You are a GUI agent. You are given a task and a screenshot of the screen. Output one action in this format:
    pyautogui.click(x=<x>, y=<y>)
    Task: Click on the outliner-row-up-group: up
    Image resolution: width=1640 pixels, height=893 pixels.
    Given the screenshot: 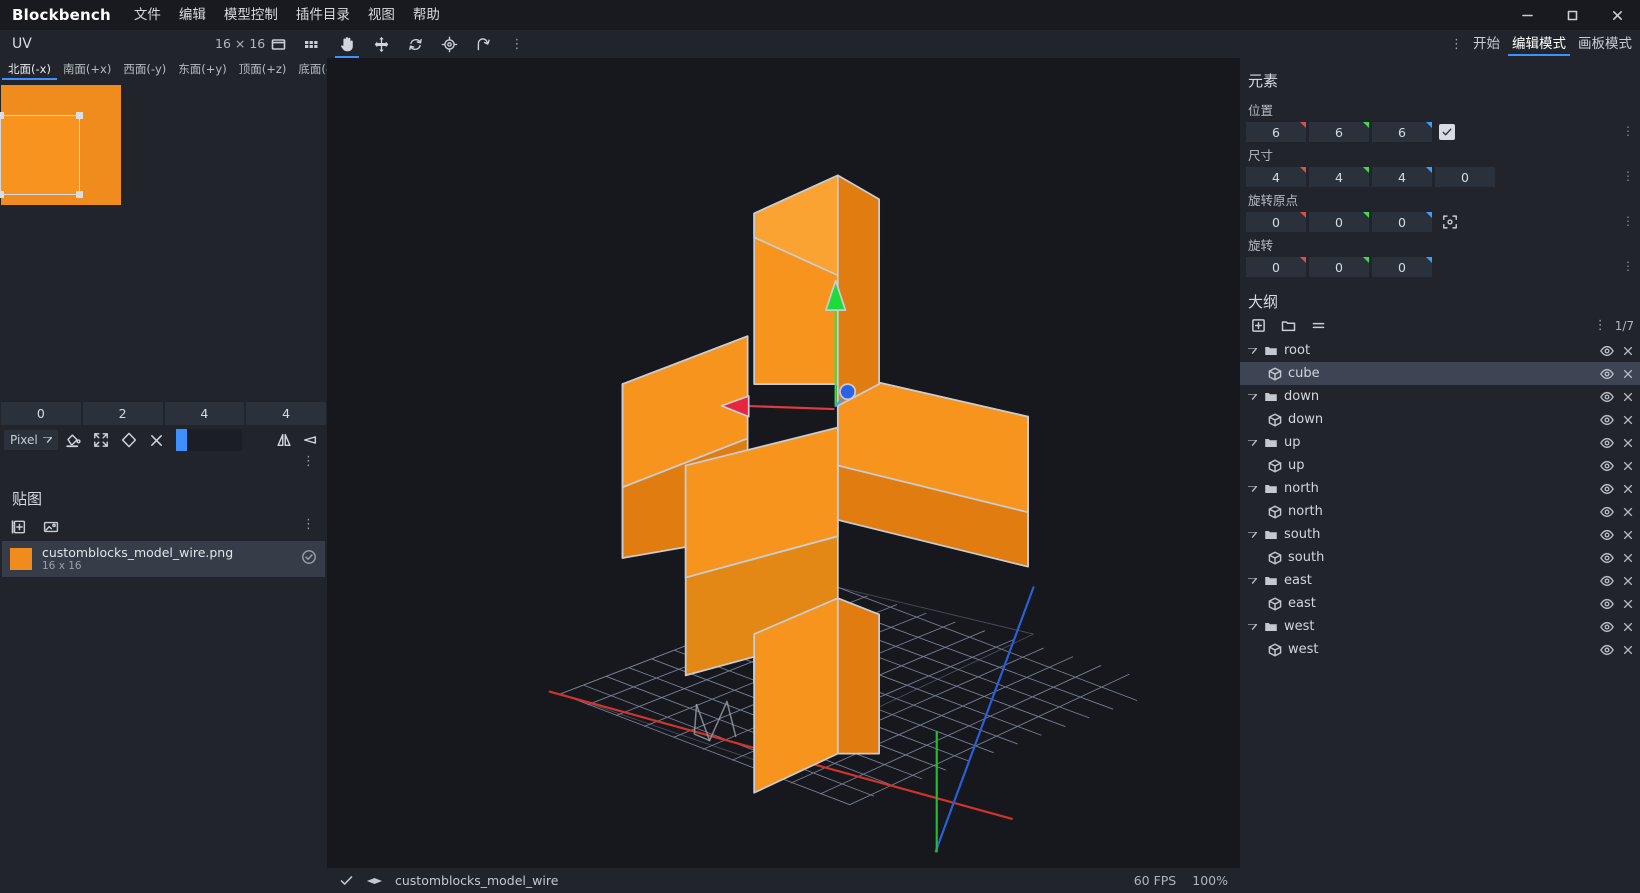 What is the action you would take?
    pyautogui.click(x=1440, y=442)
    